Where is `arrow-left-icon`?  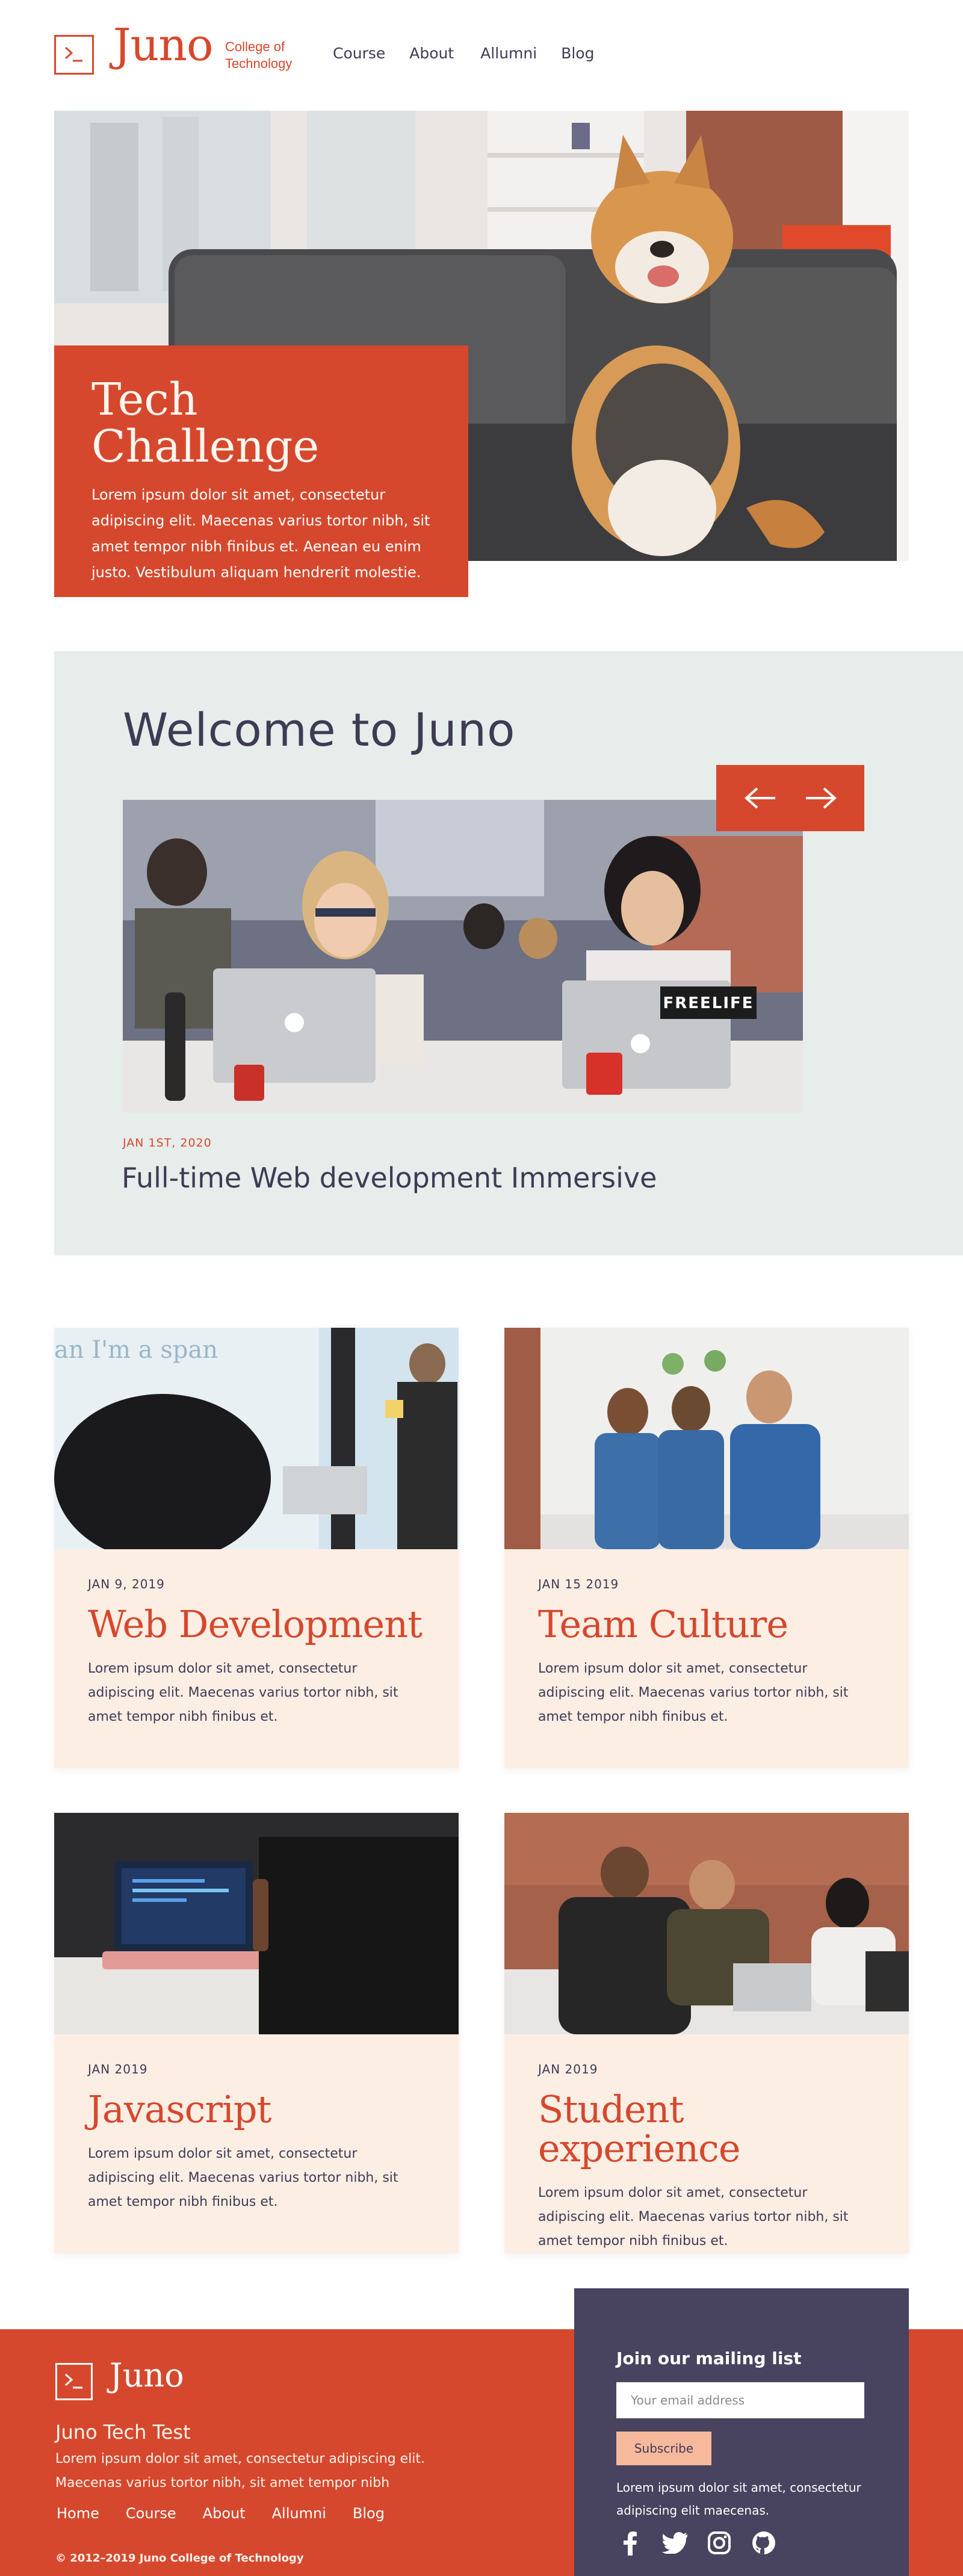 arrow-left-icon is located at coordinates (759, 798).